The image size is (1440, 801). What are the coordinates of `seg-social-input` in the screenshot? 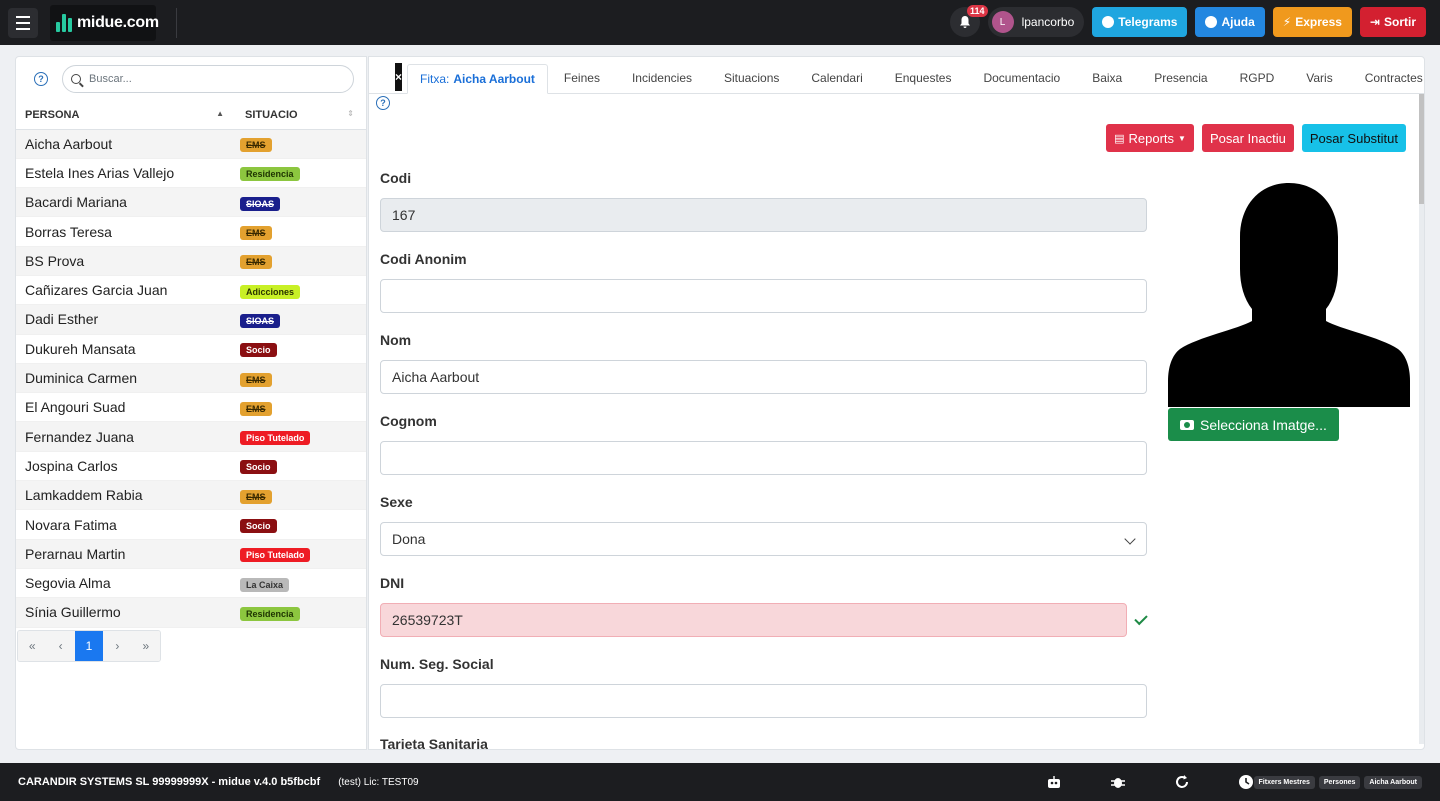 It's located at (763, 701).